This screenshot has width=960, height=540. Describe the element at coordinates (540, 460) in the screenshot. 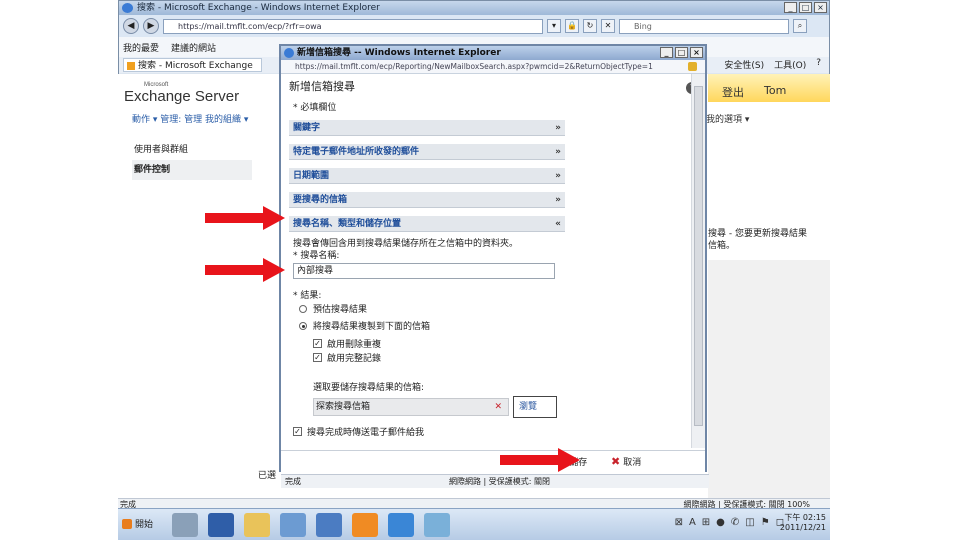

I see `annotation-arrow-save` at that location.